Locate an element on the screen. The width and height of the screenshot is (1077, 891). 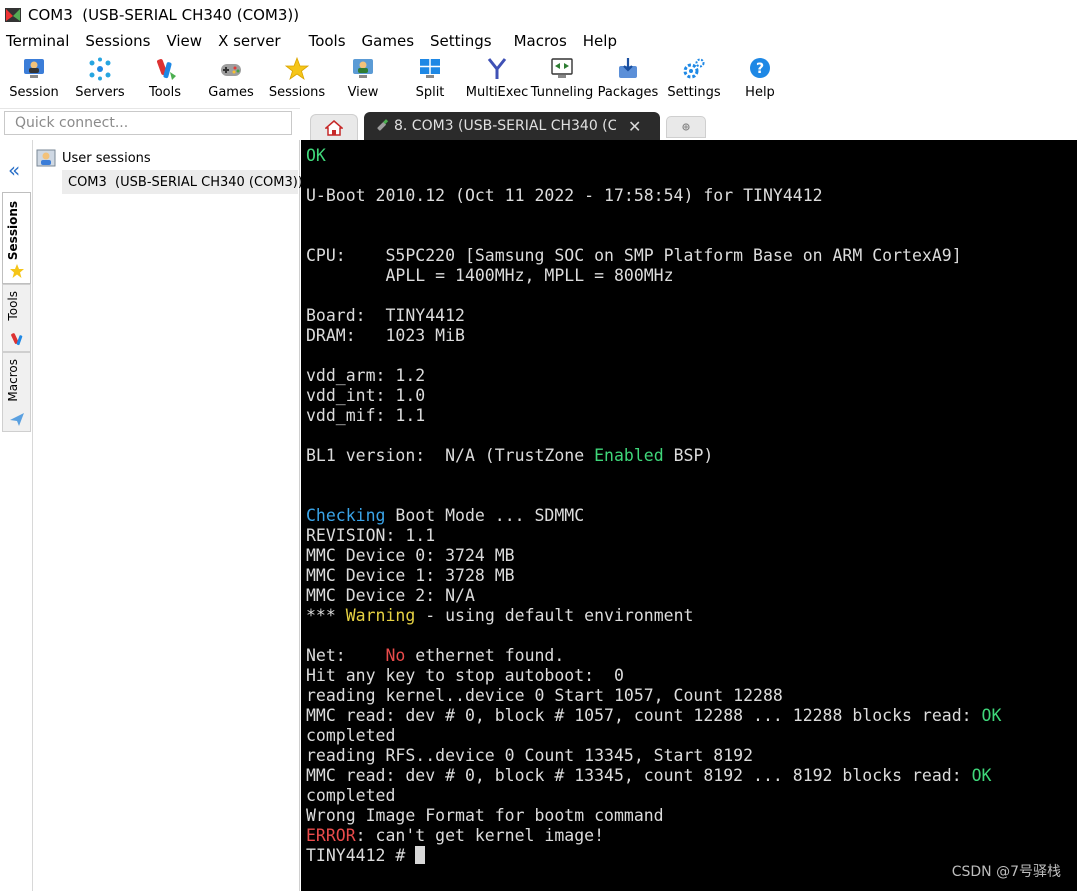
settings-icon is located at coordinates (694, 68).